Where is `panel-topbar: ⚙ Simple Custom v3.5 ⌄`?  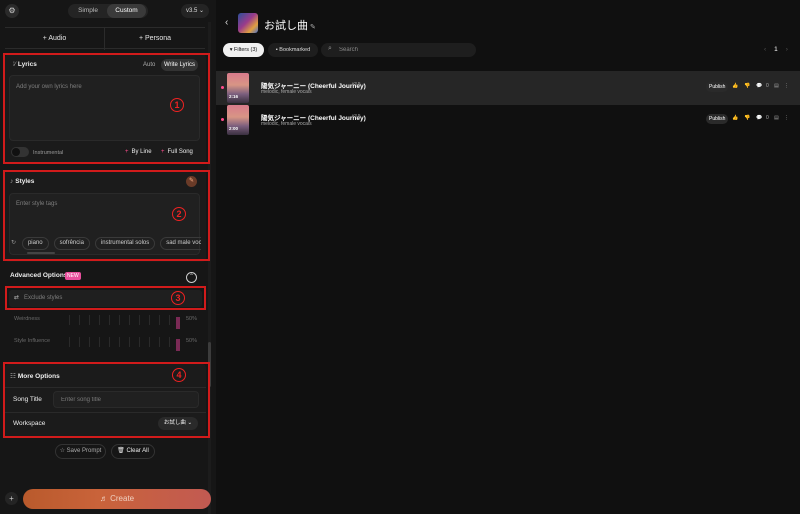 panel-topbar: ⚙ Simple Custom v3.5 ⌄ is located at coordinates (108, 11).